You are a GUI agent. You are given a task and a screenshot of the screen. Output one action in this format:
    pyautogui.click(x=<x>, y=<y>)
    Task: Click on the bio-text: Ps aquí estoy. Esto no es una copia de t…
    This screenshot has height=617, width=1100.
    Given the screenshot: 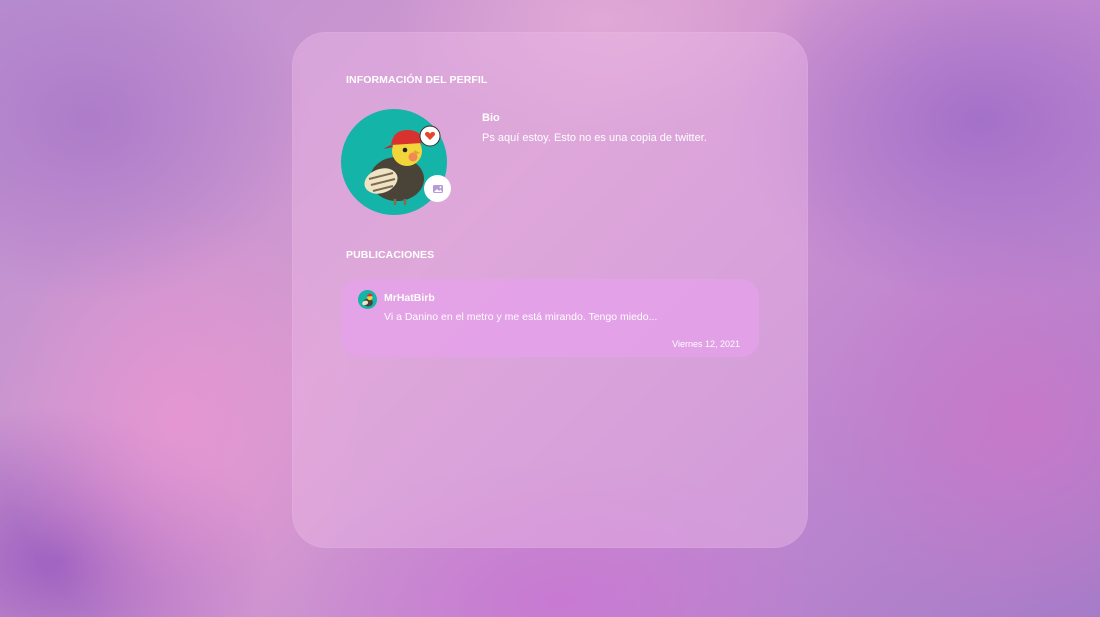 What is the action you would take?
    pyautogui.click(x=594, y=138)
    